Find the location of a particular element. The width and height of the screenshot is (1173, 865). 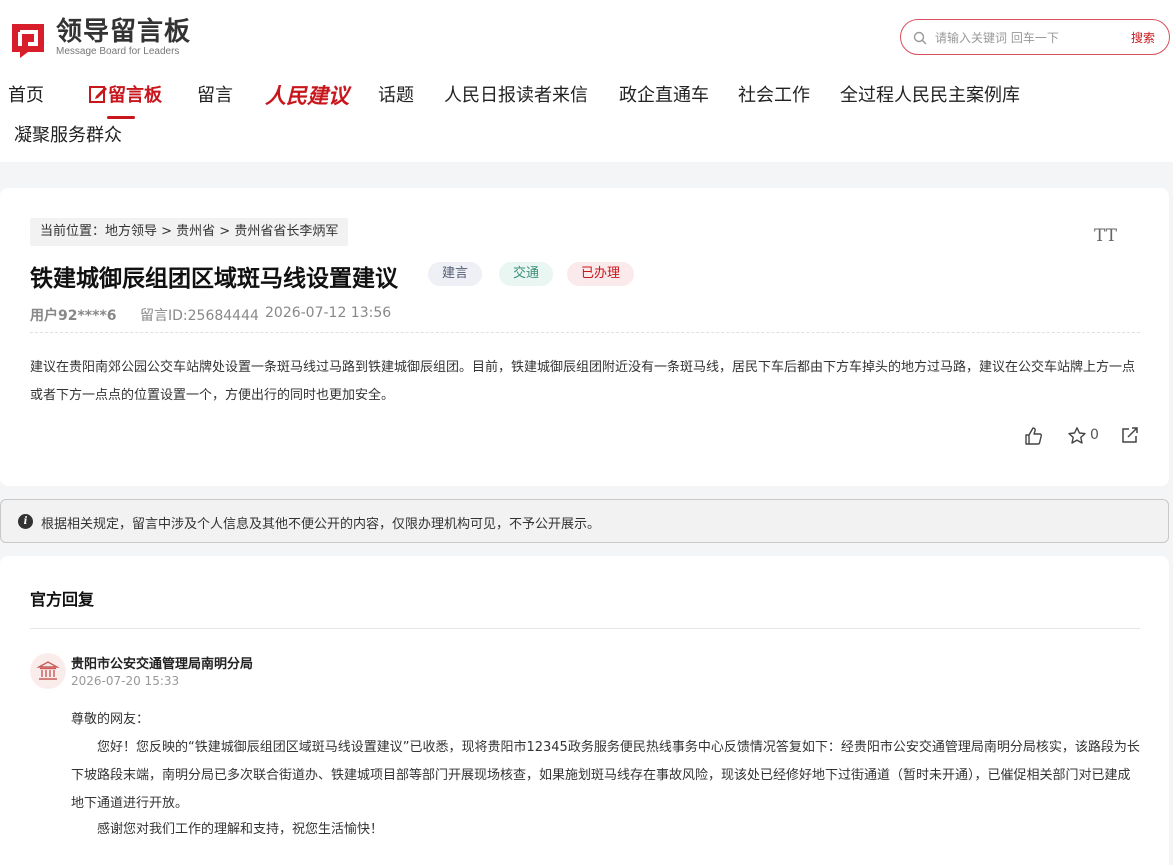

post-author: 用户92****6 is located at coordinates (73, 316).